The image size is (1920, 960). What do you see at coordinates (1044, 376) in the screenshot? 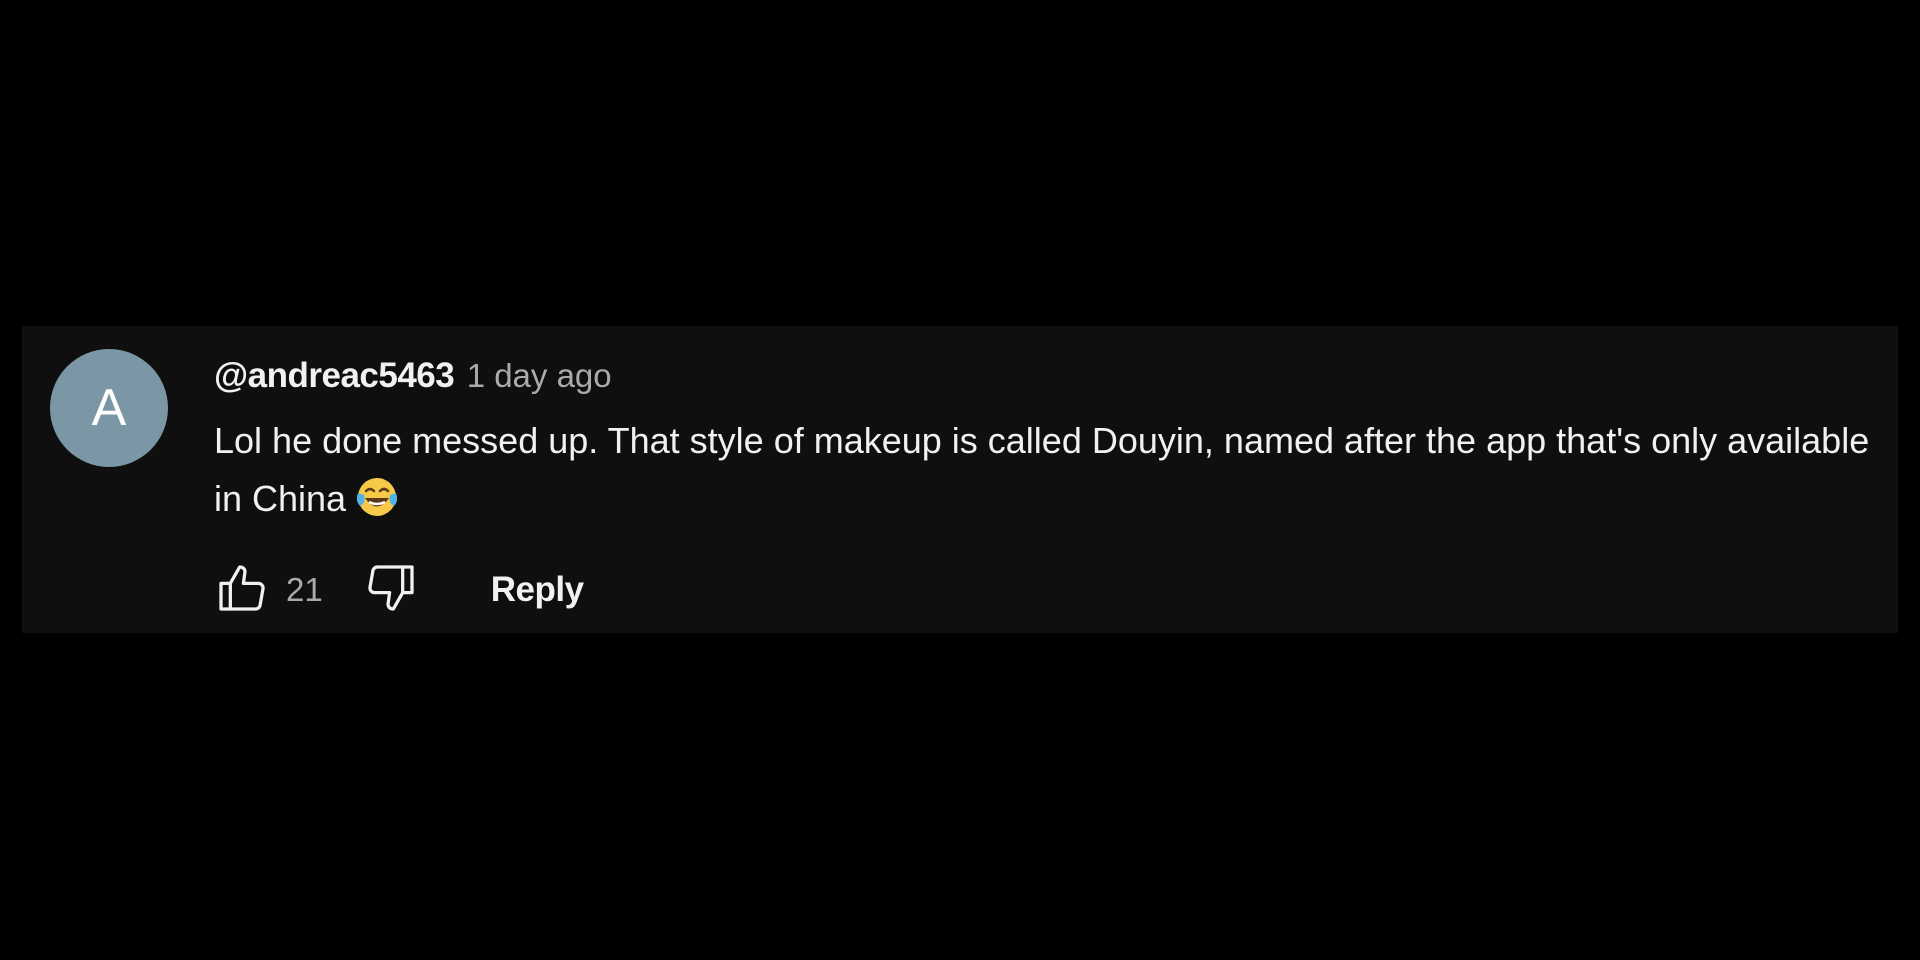
I see `comment-header: @andreac5463 1 day ago` at bounding box center [1044, 376].